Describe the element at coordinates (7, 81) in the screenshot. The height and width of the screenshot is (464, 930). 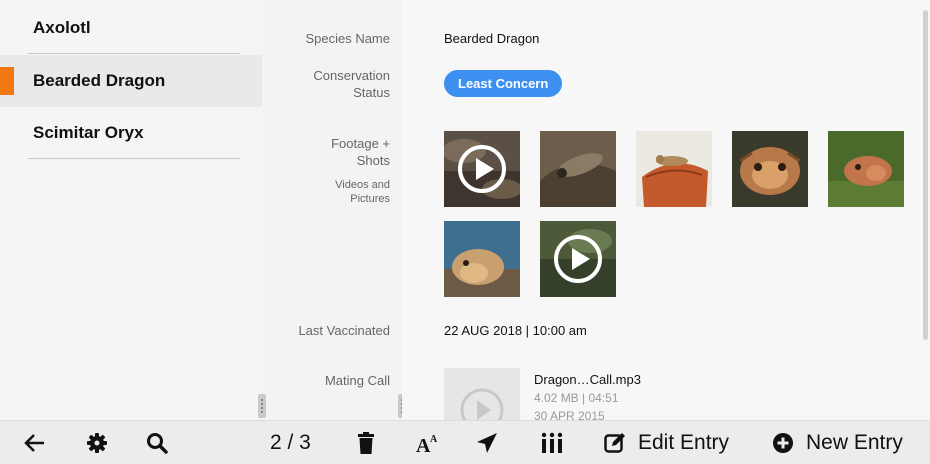
I see `selection-indicator` at that location.